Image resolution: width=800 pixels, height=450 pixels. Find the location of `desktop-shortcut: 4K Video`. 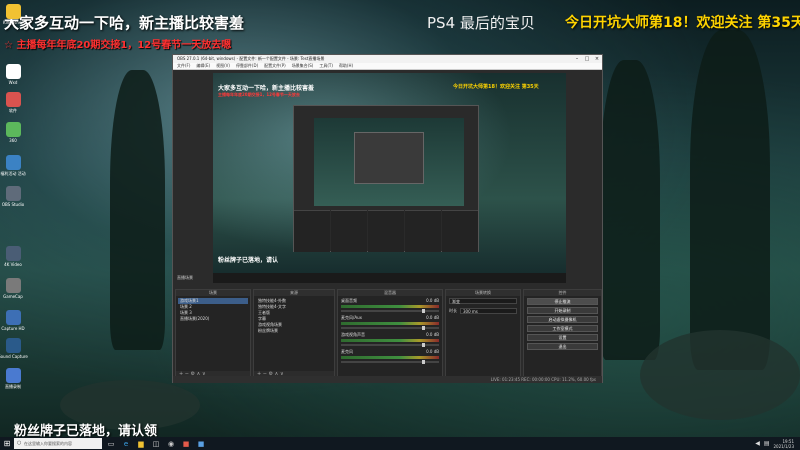

desktop-shortcut: 4K Video is located at coordinates (13, 256).